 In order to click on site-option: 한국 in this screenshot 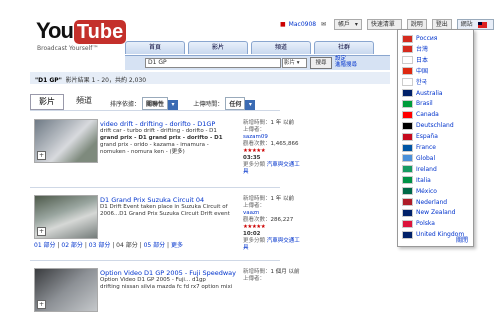, I will do `click(414, 82)`.